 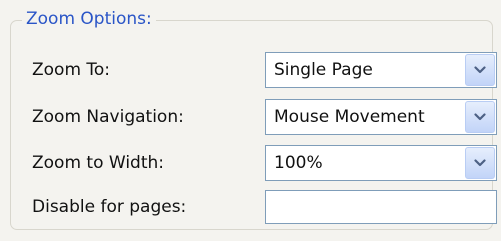 I want to click on zoom-navigation-label: Zoom Navigation:, so click(x=108, y=117).